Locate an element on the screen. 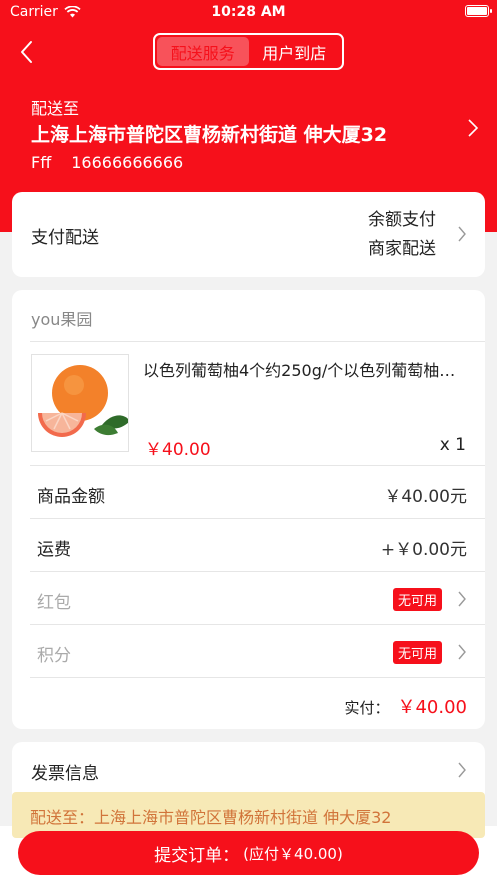  address-contact: Fff 16666666666 is located at coordinates (107, 162).